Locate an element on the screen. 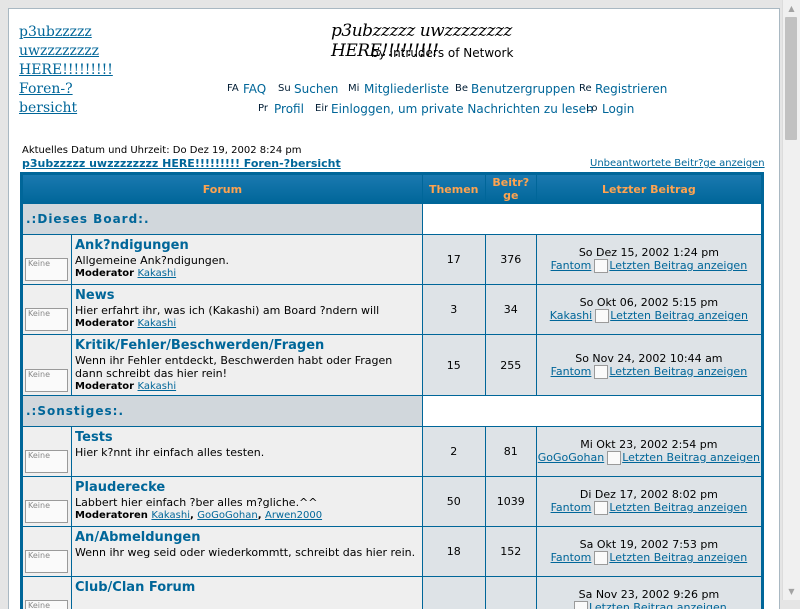 The image size is (800, 609). forum-link: Kritik/Fehler/Beschwerden/Fragen is located at coordinates (247, 346).